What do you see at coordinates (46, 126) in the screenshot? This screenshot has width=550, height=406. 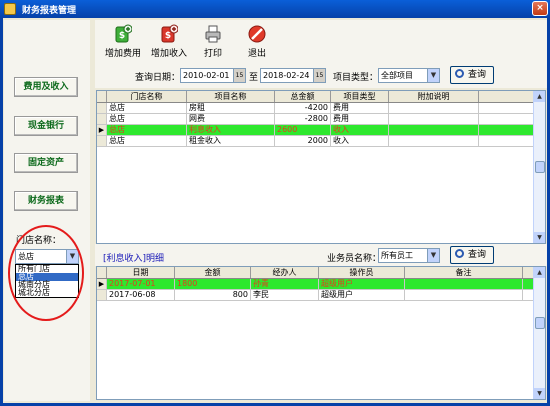 I see `nav-cash-bank-button: 现金银行` at bounding box center [46, 126].